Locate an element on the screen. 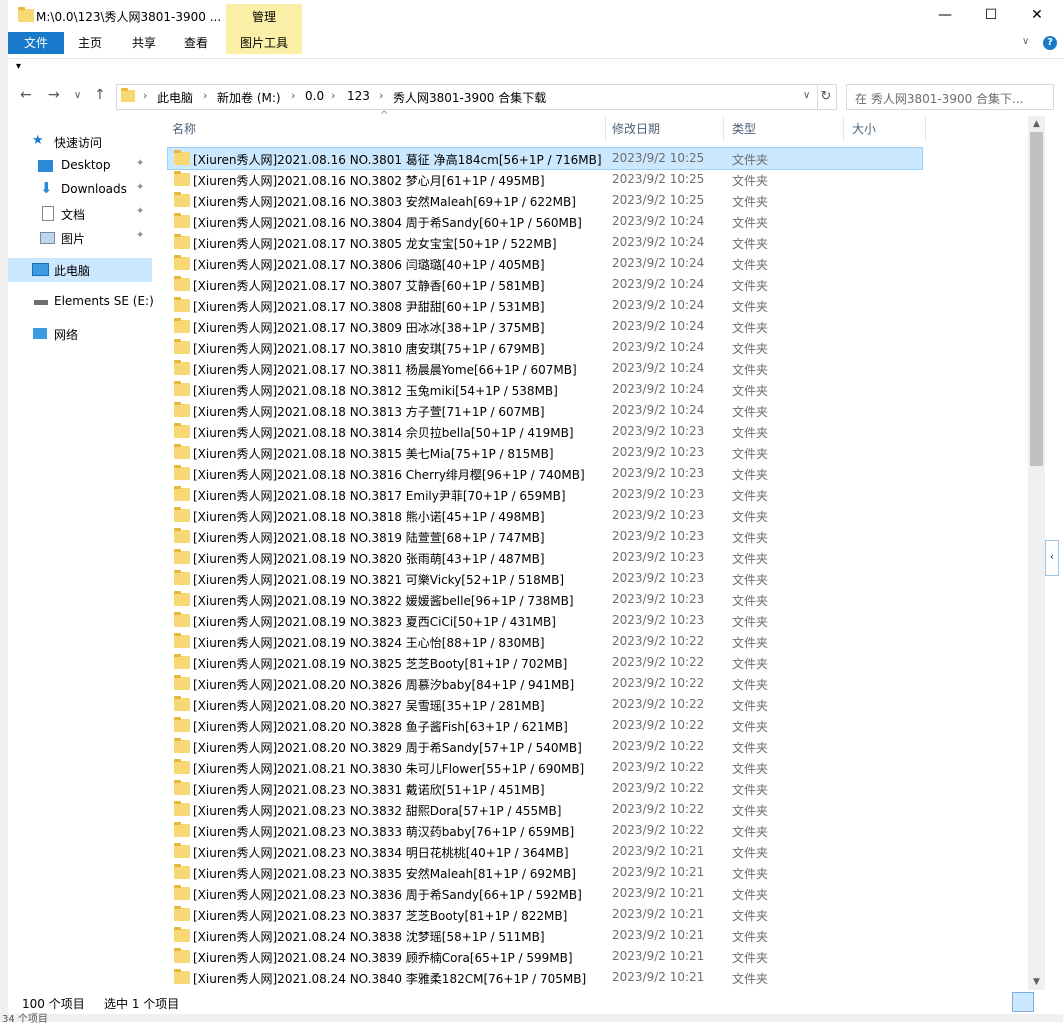 The height and width of the screenshot is (1025, 1063). address-dropdown-icon: ∨ is located at coordinates (806, 95).